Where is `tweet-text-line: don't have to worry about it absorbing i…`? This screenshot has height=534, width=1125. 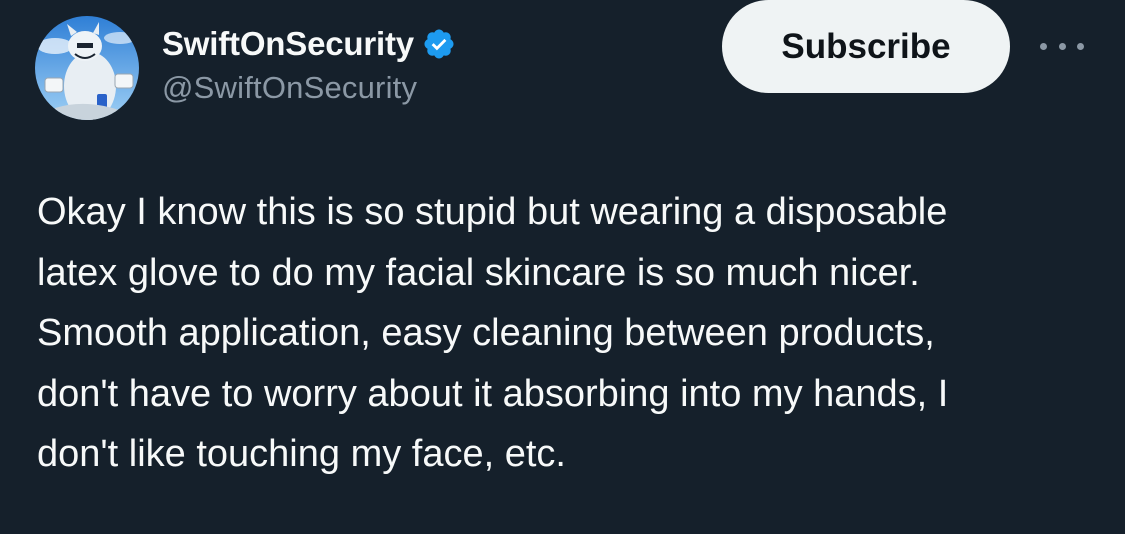
tweet-text-line: don't have to worry about it absorbing i… is located at coordinates (493, 393).